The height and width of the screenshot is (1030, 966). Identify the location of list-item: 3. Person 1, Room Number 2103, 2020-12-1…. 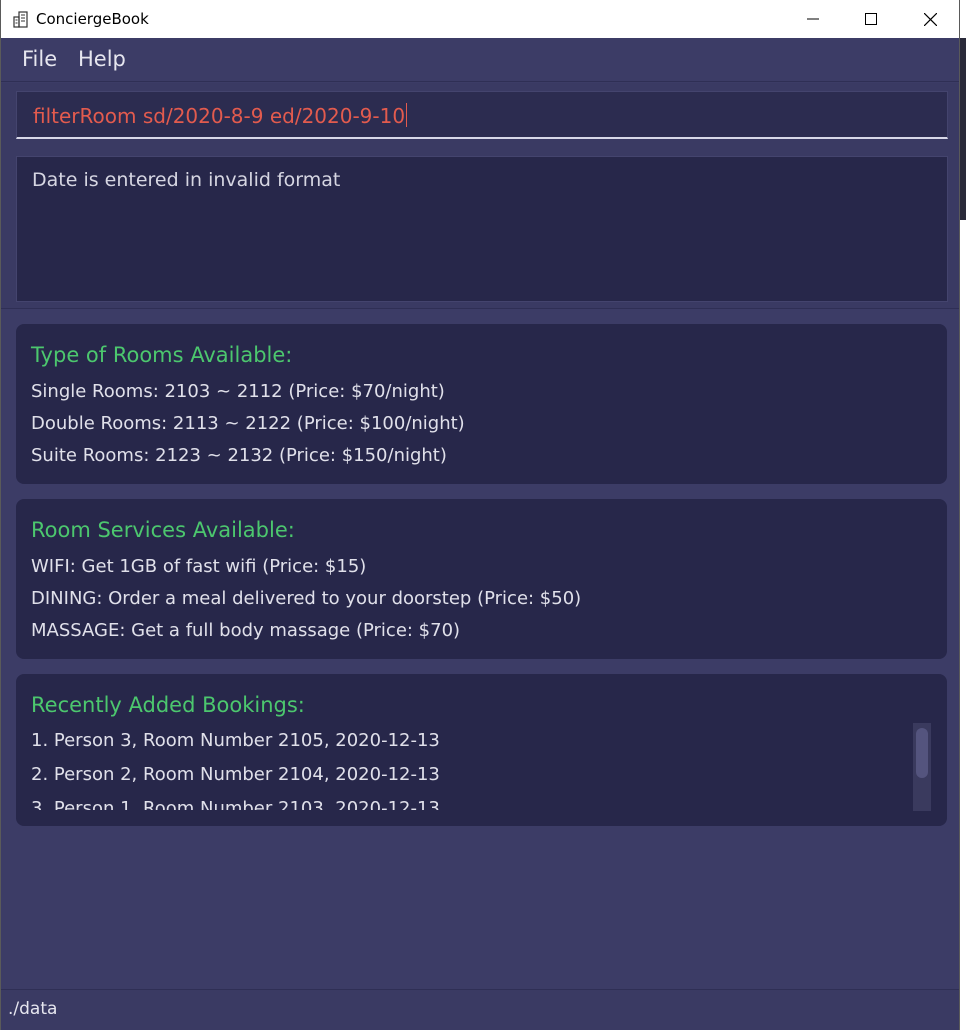
(471, 801).